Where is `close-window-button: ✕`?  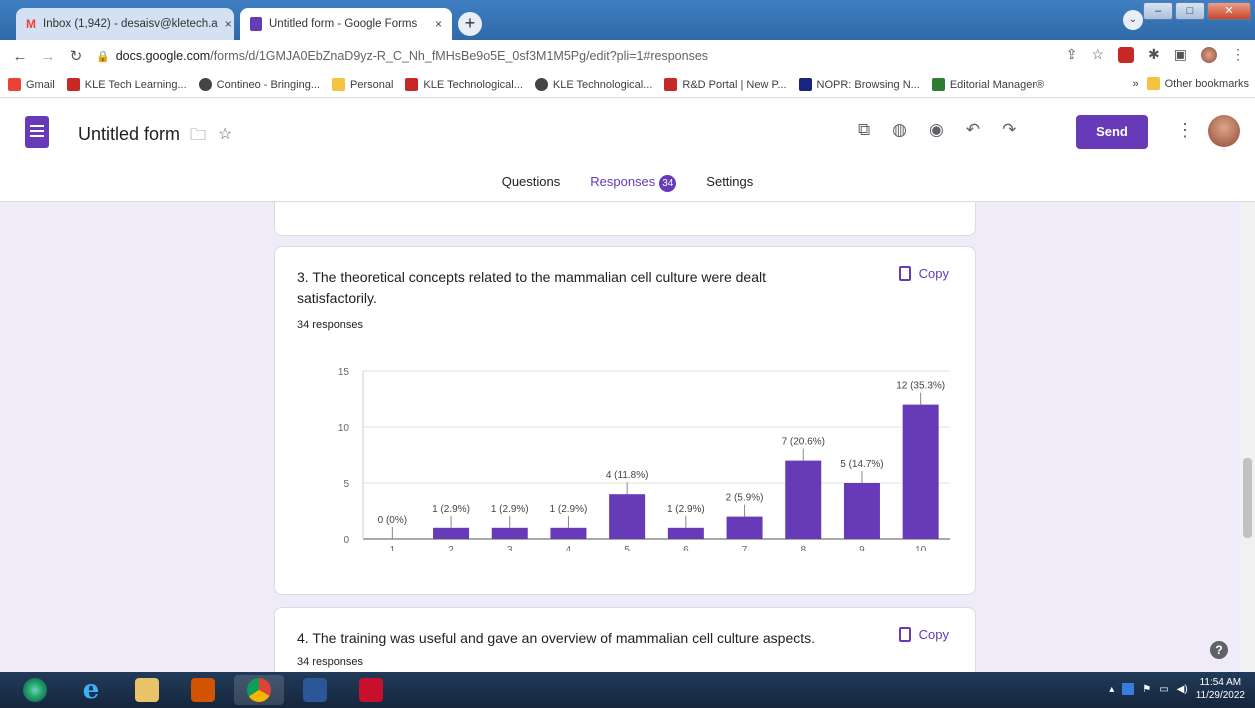 close-window-button: ✕ is located at coordinates (1229, 11).